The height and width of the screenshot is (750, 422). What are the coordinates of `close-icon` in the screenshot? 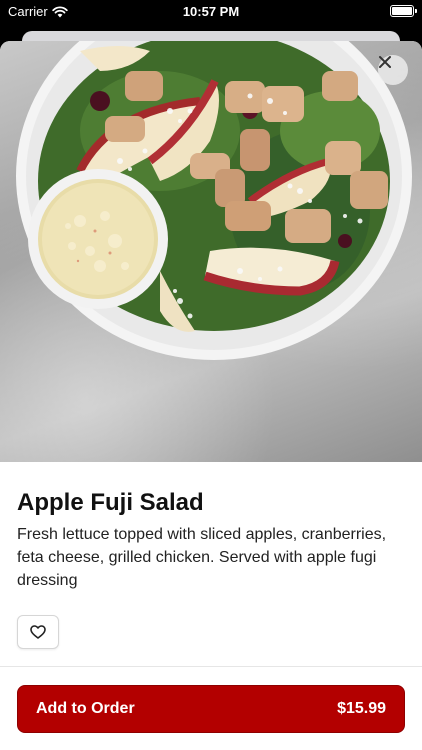 It's located at (385, 62).